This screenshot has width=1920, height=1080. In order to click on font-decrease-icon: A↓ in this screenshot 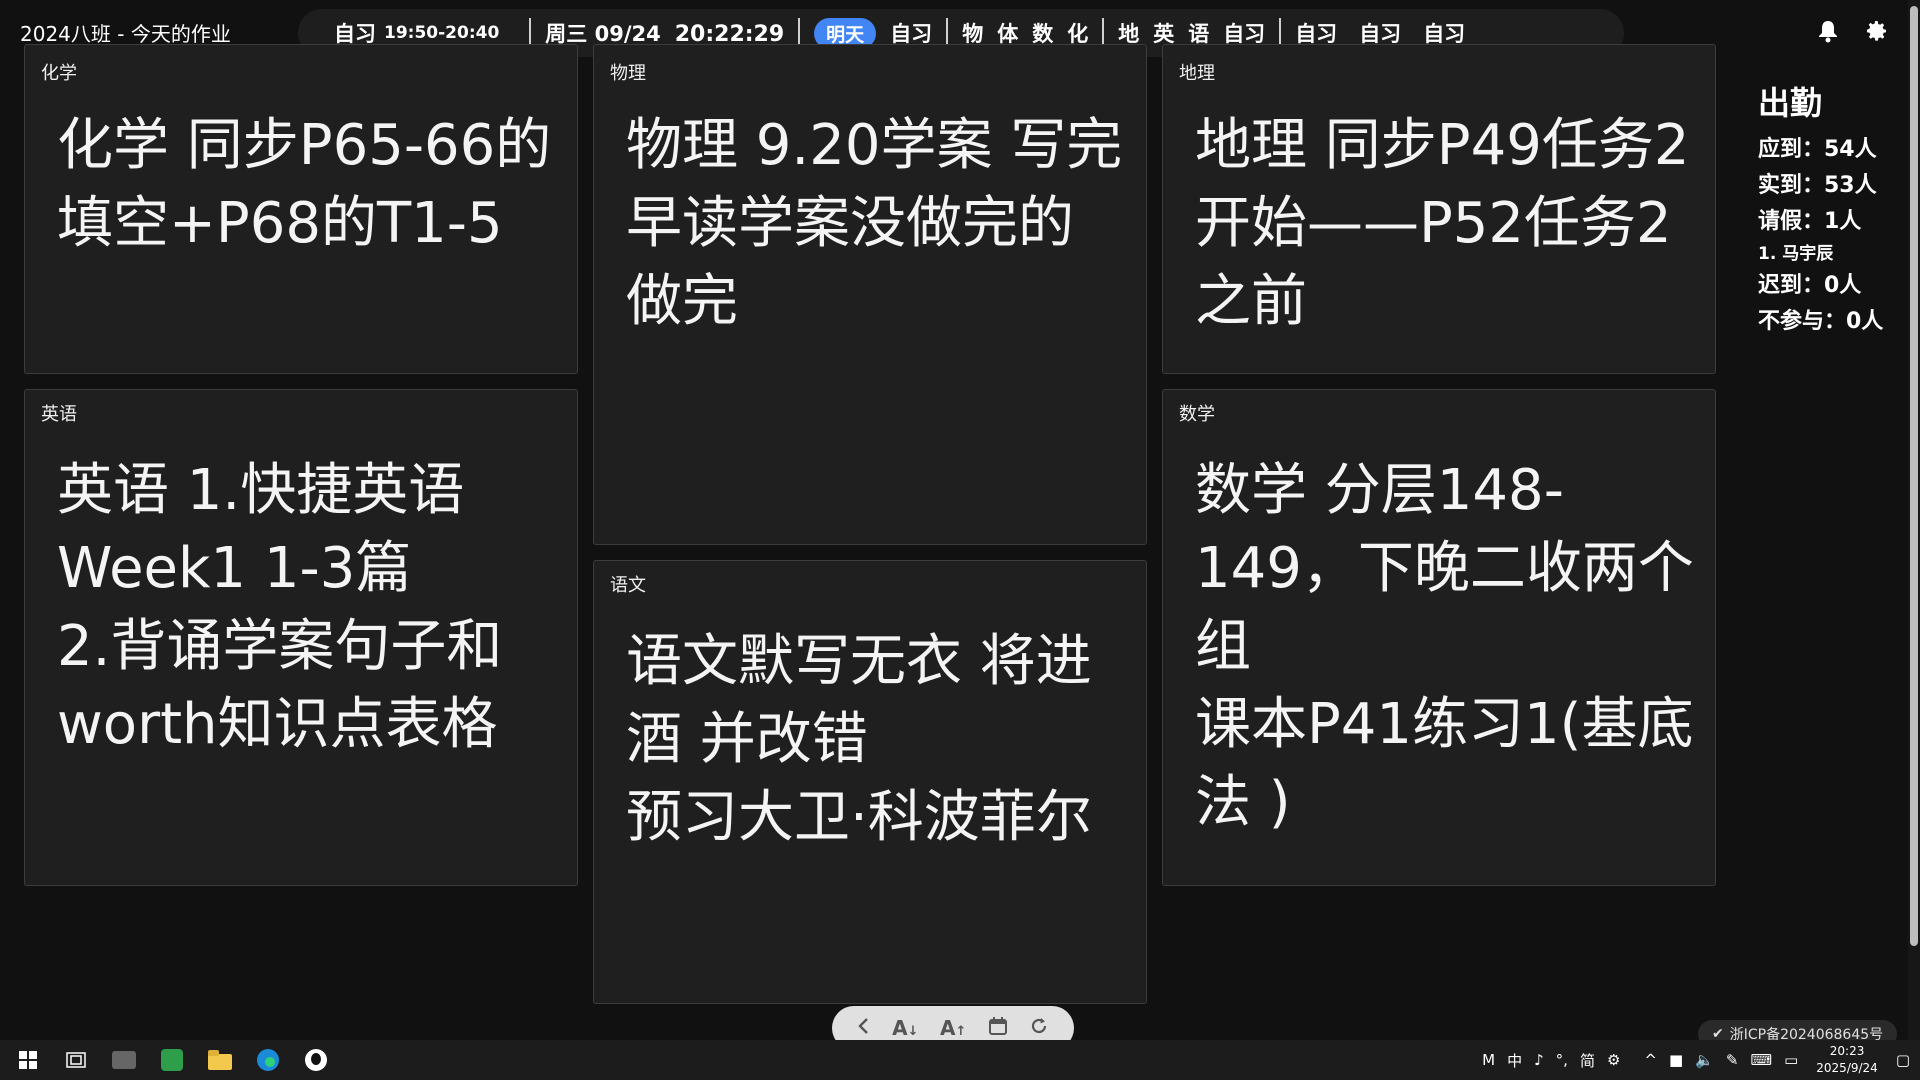, I will do `click(905, 1028)`.